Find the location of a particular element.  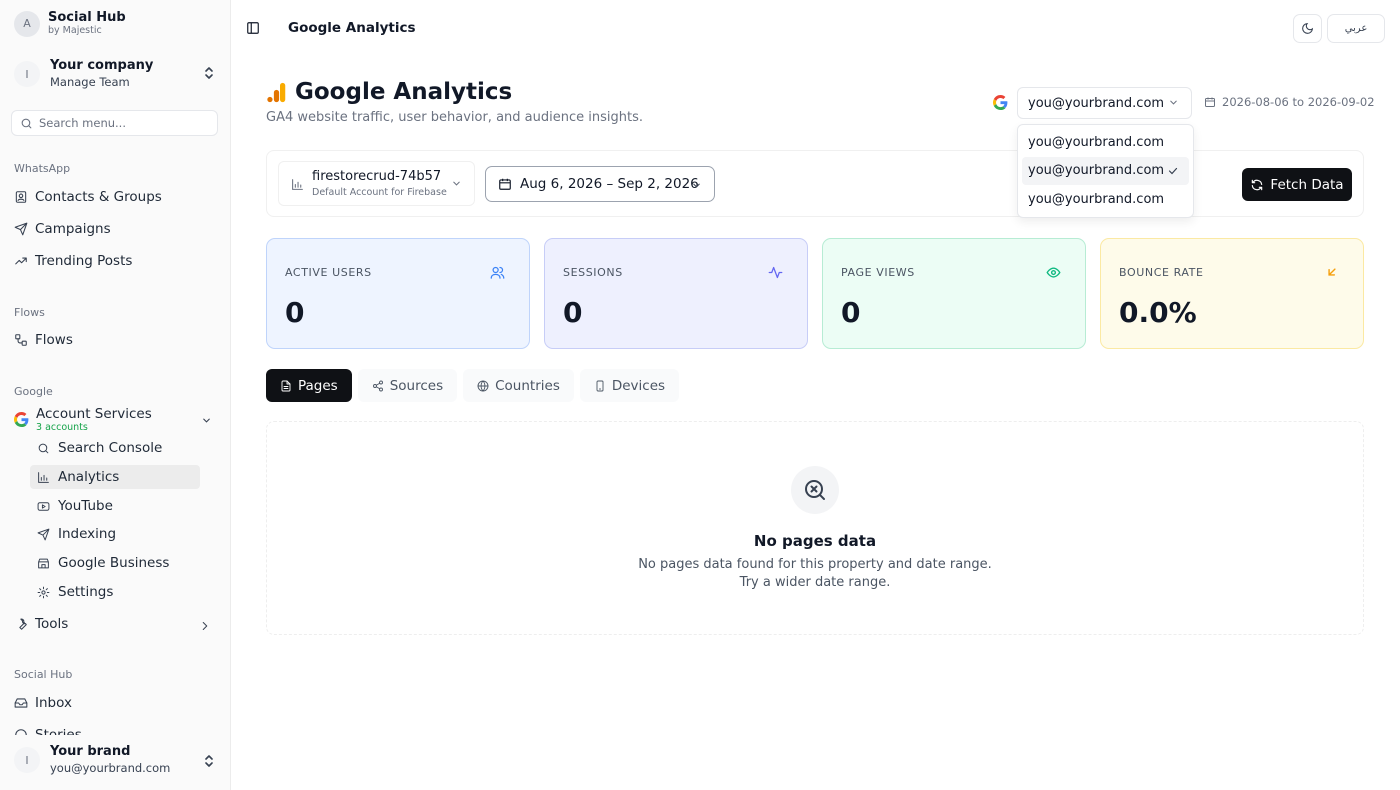

sidebar-search is located at coordinates (114, 123).